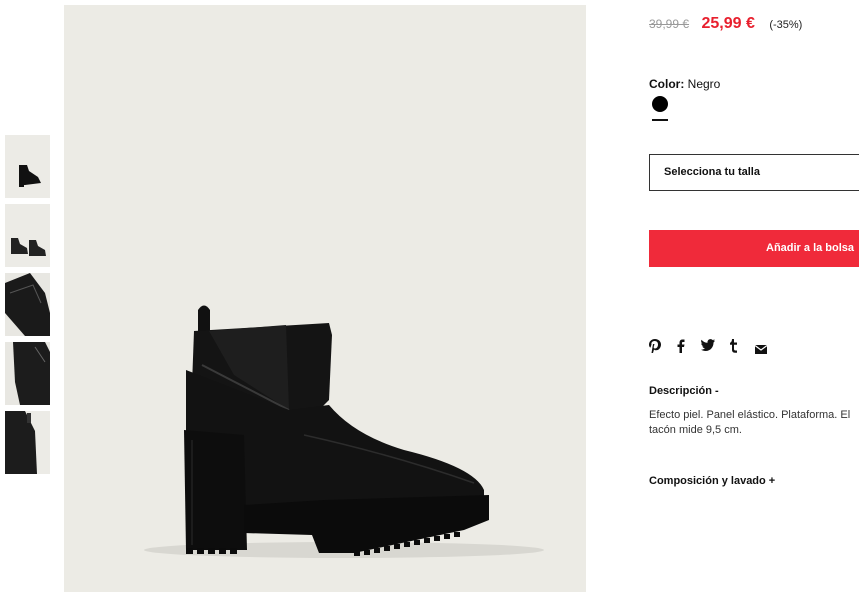 The height and width of the screenshot is (592, 859). What do you see at coordinates (712, 481) in the screenshot?
I see `composition-toggle: Composición y lavado +` at bounding box center [712, 481].